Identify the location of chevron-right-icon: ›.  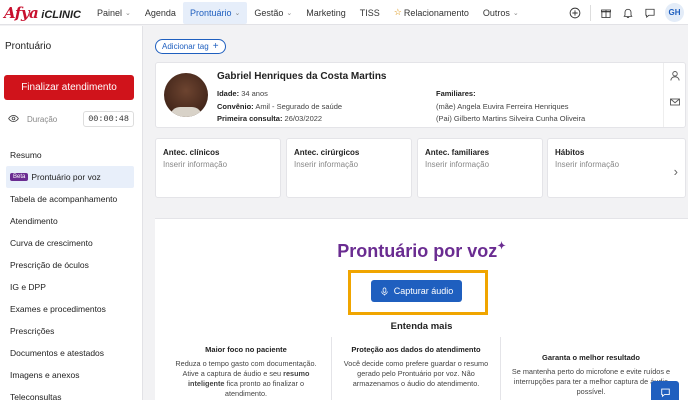
(676, 171).